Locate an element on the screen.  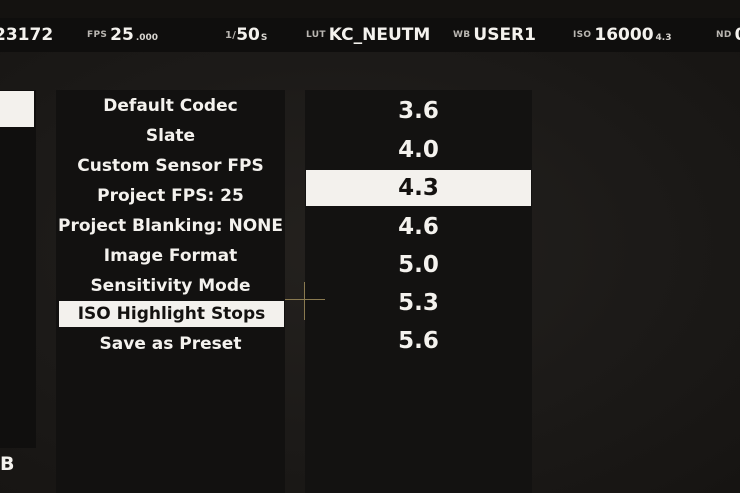
left-menu-selection is located at coordinates (17, 109).